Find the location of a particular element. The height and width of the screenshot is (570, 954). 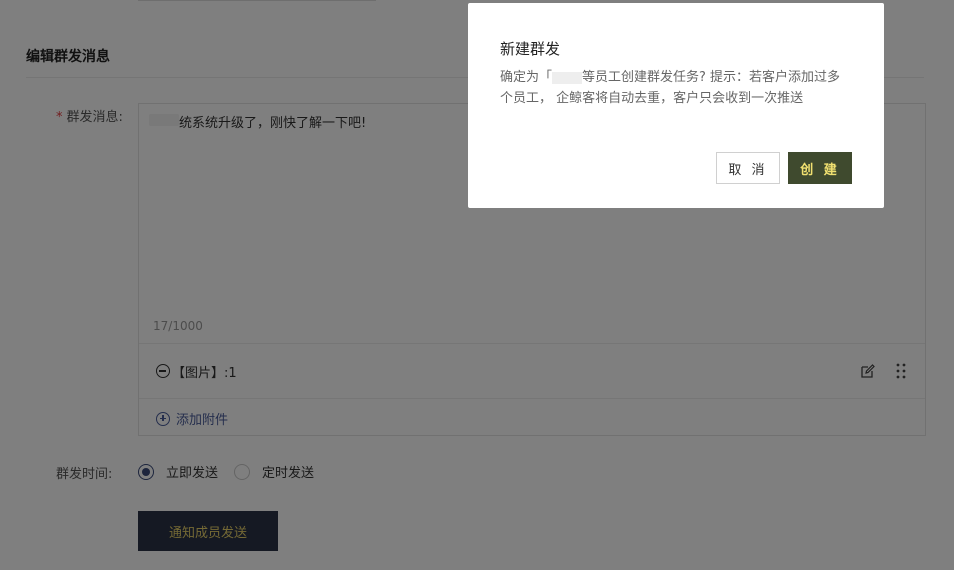

cancel-button: 取 消 is located at coordinates (748, 168).